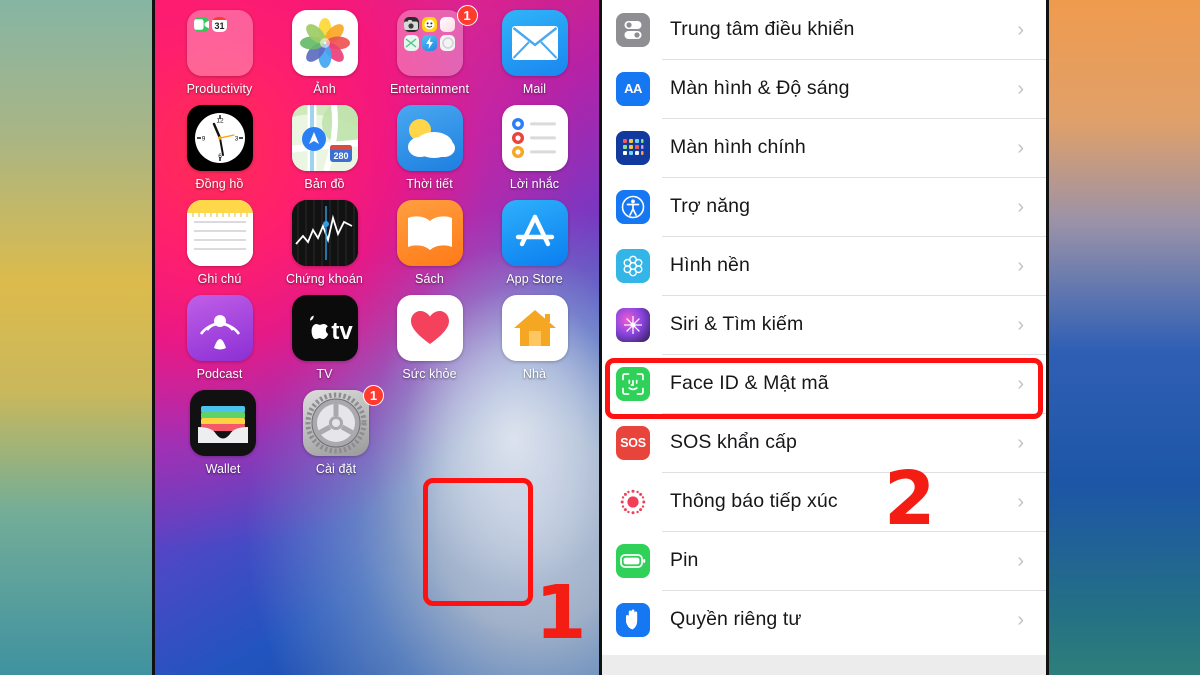 The width and height of the screenshot is (1200, 675). I want to click on app-entertainment: 1 Entertainment, so click(432, 50).